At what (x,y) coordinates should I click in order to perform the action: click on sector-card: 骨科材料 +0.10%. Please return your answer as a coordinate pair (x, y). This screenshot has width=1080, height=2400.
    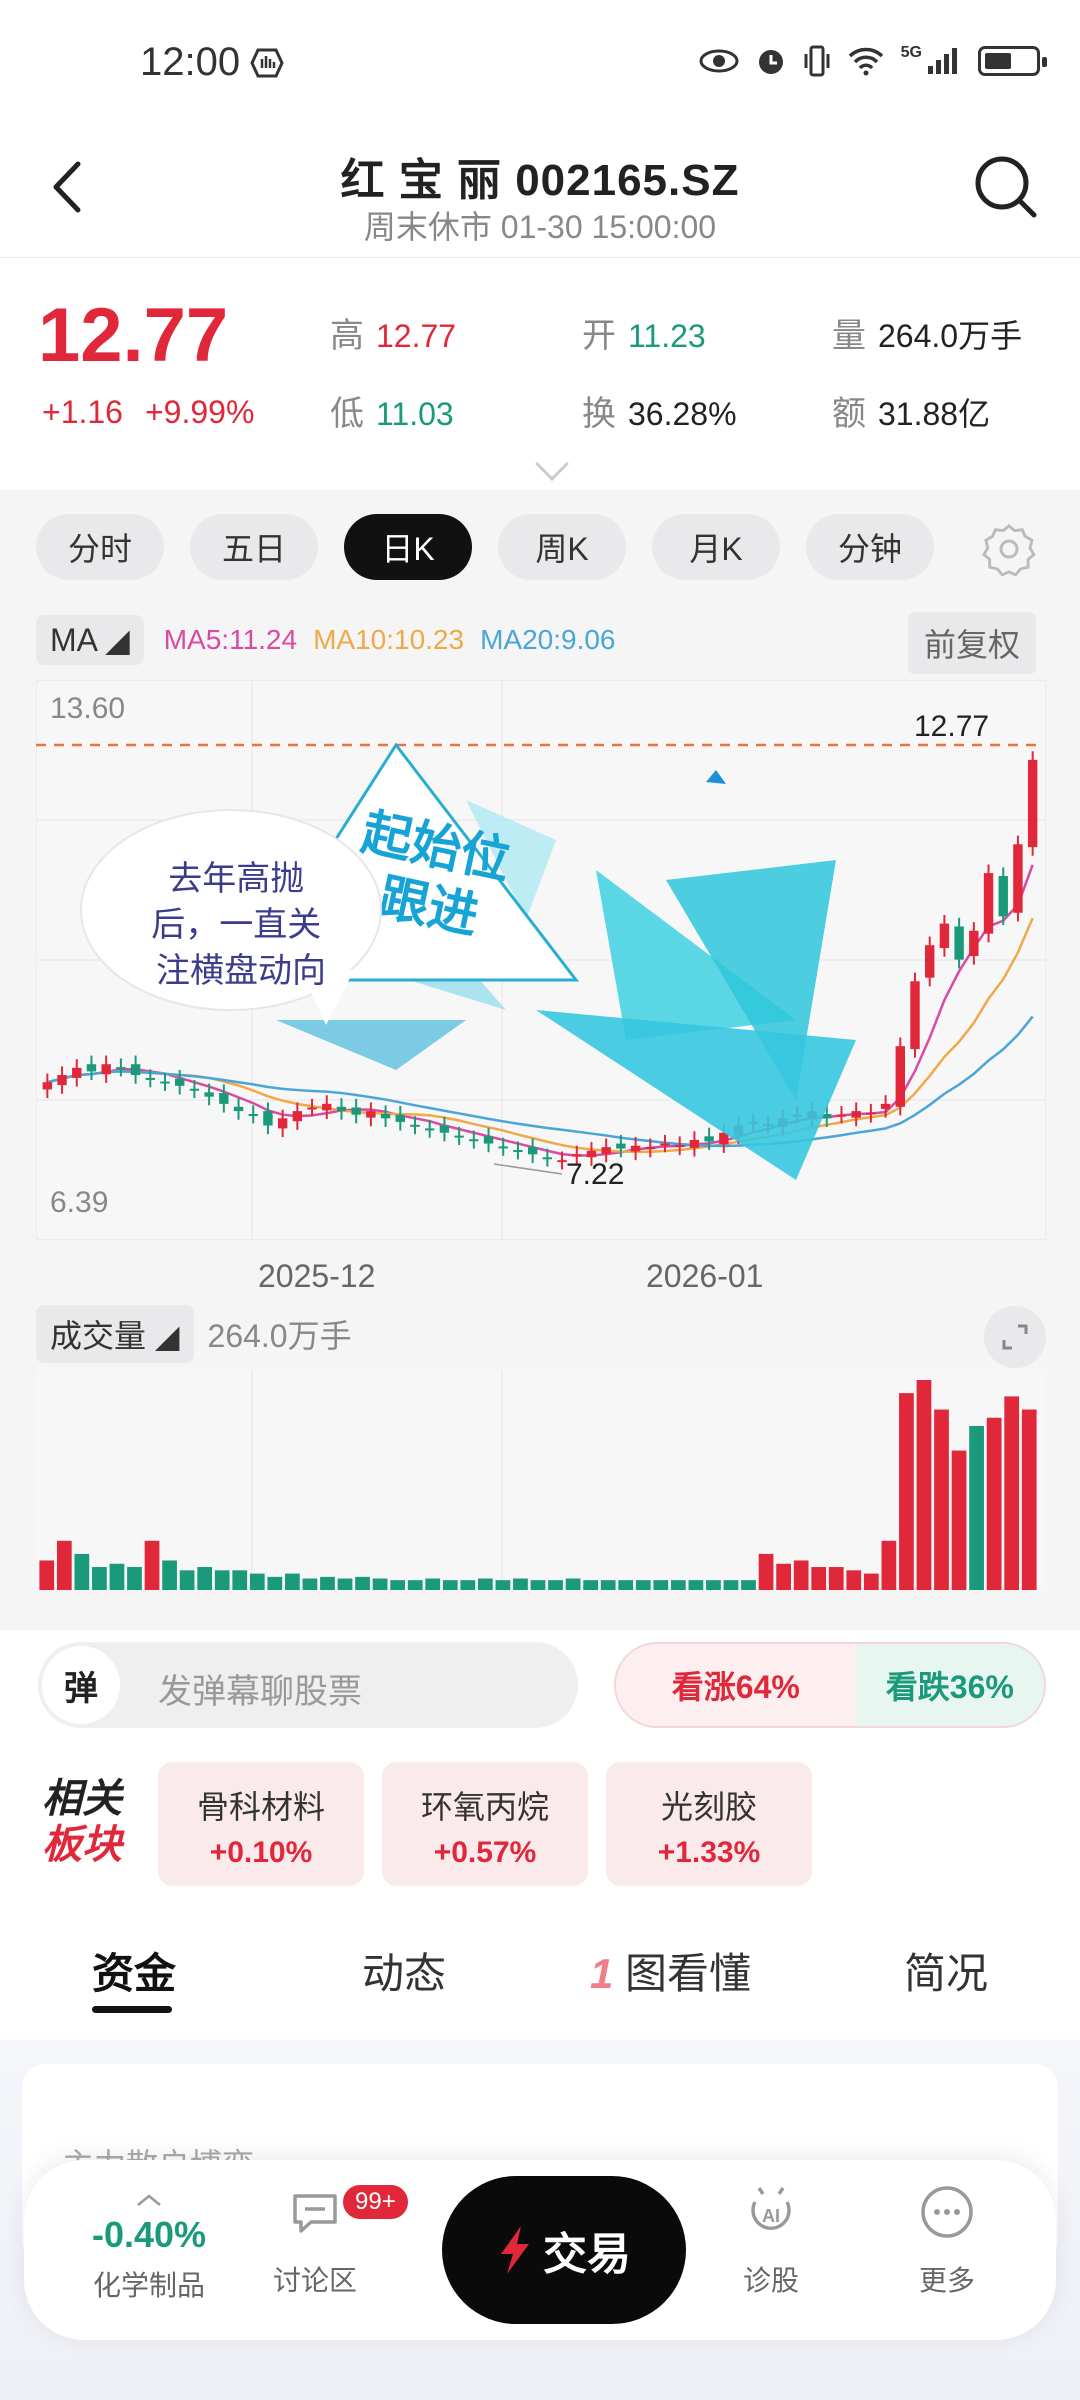
    Looking at the image, I should click on (261, 1824).